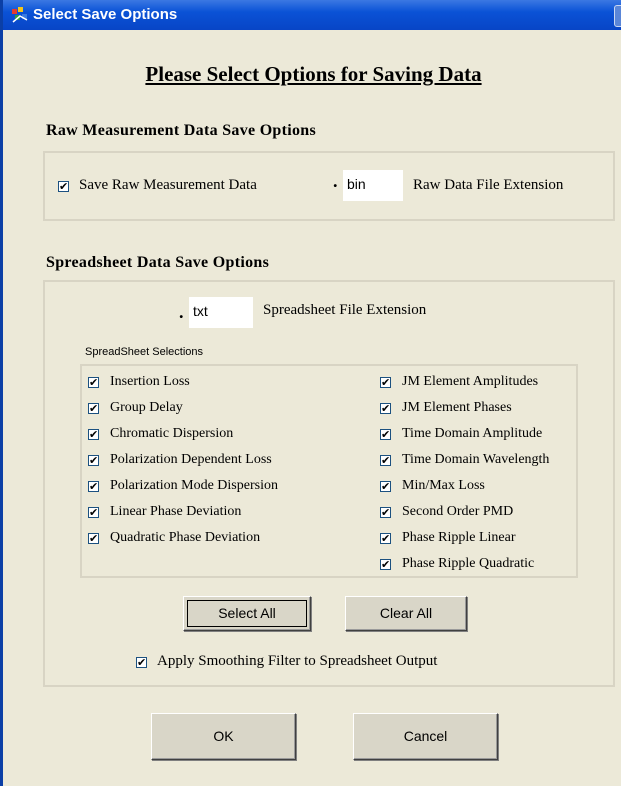 The height and width of the screenshot is (786, 621). I want to click on selection-label: Min/Max Loss, so click(443, 485).